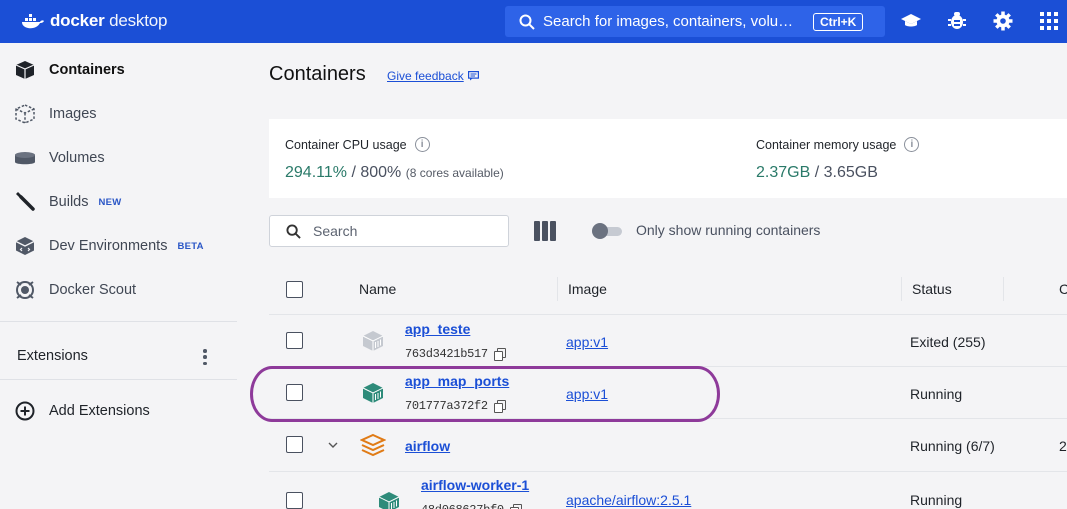 Image resolution: width=1067 pixels, height=509 pixels. What do you see at coordinates (446, 354) in the screenshot?
I see `container-id-text: 763d3421b517` at bounding box center [446, 354].